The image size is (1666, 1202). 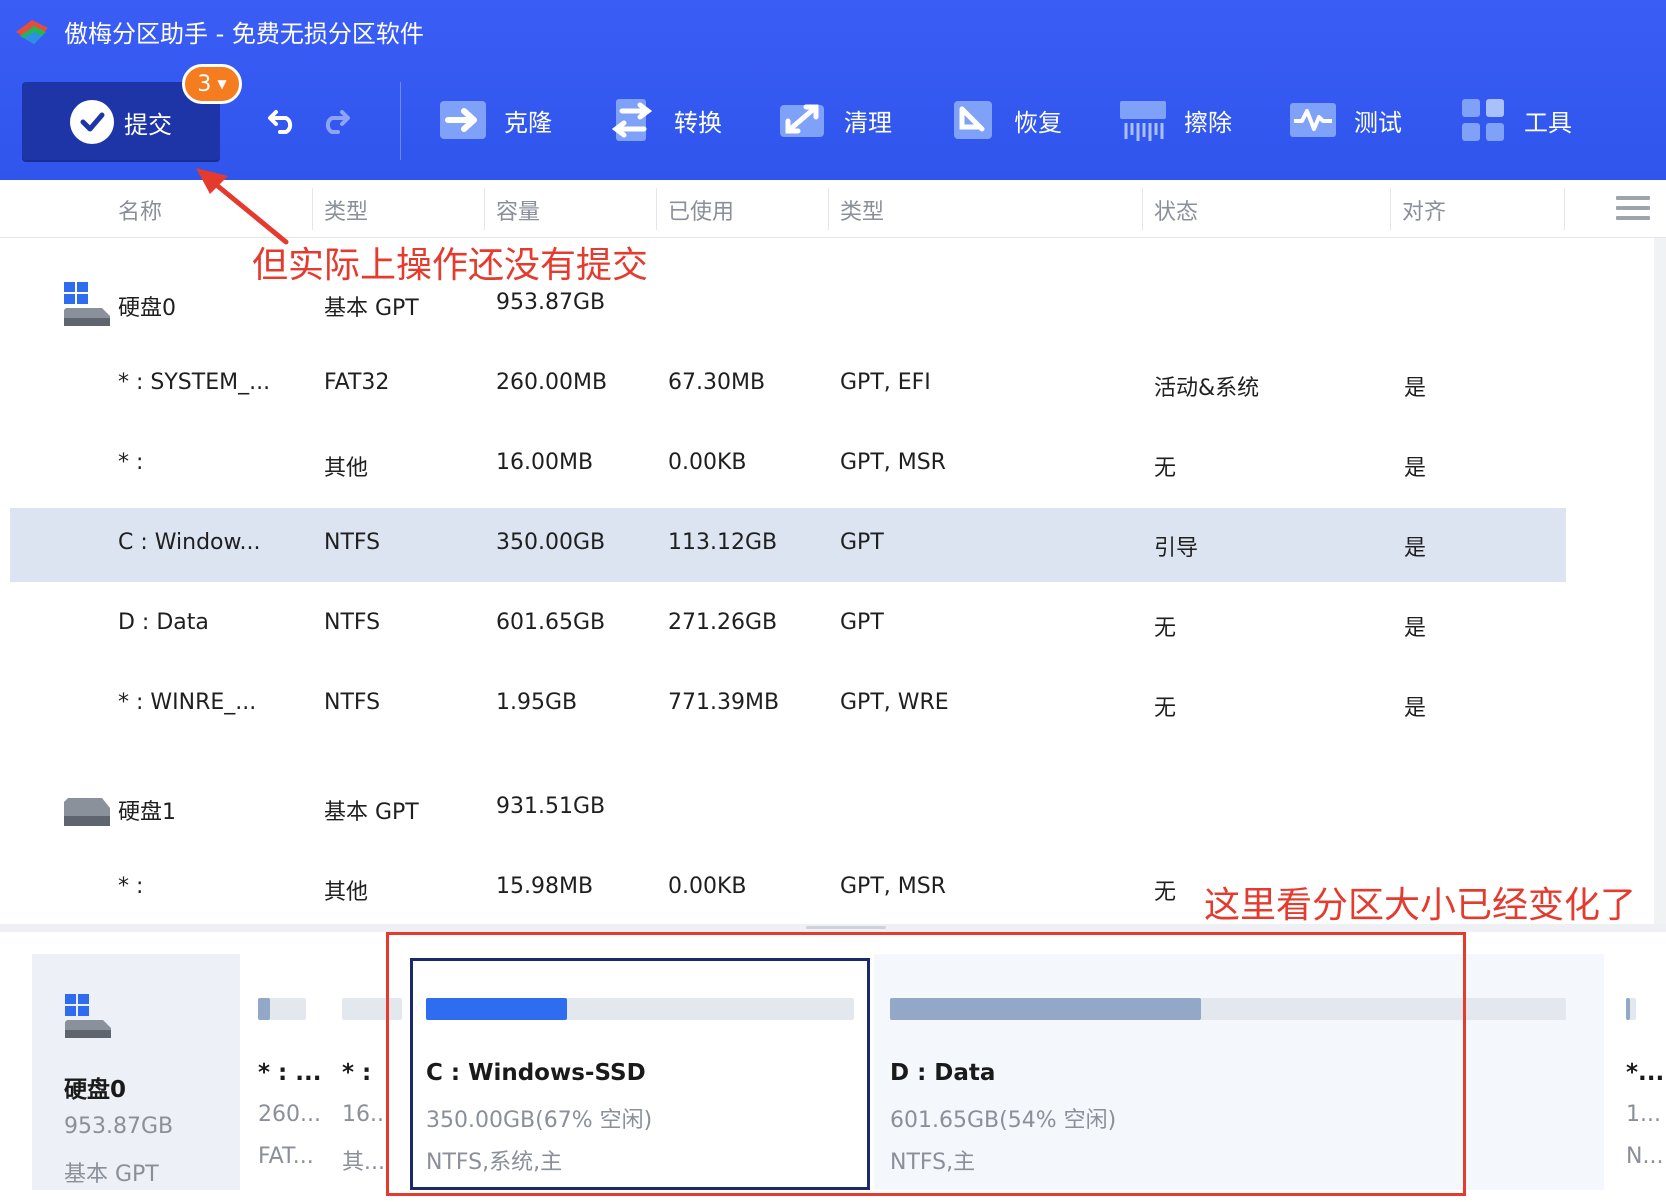 I want to click on partition-capacity: 15.98MB, so click(x=545, y=886).